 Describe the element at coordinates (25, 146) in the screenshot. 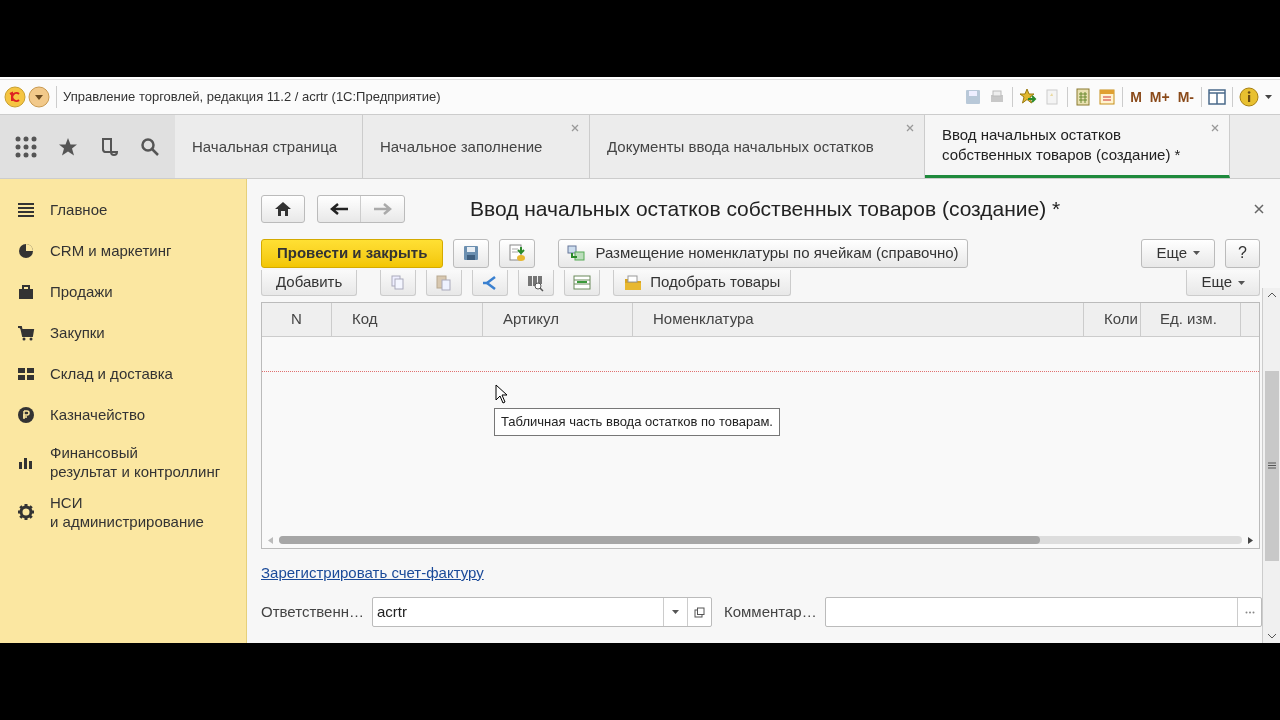

I see `apps-grid-icon` at that location.